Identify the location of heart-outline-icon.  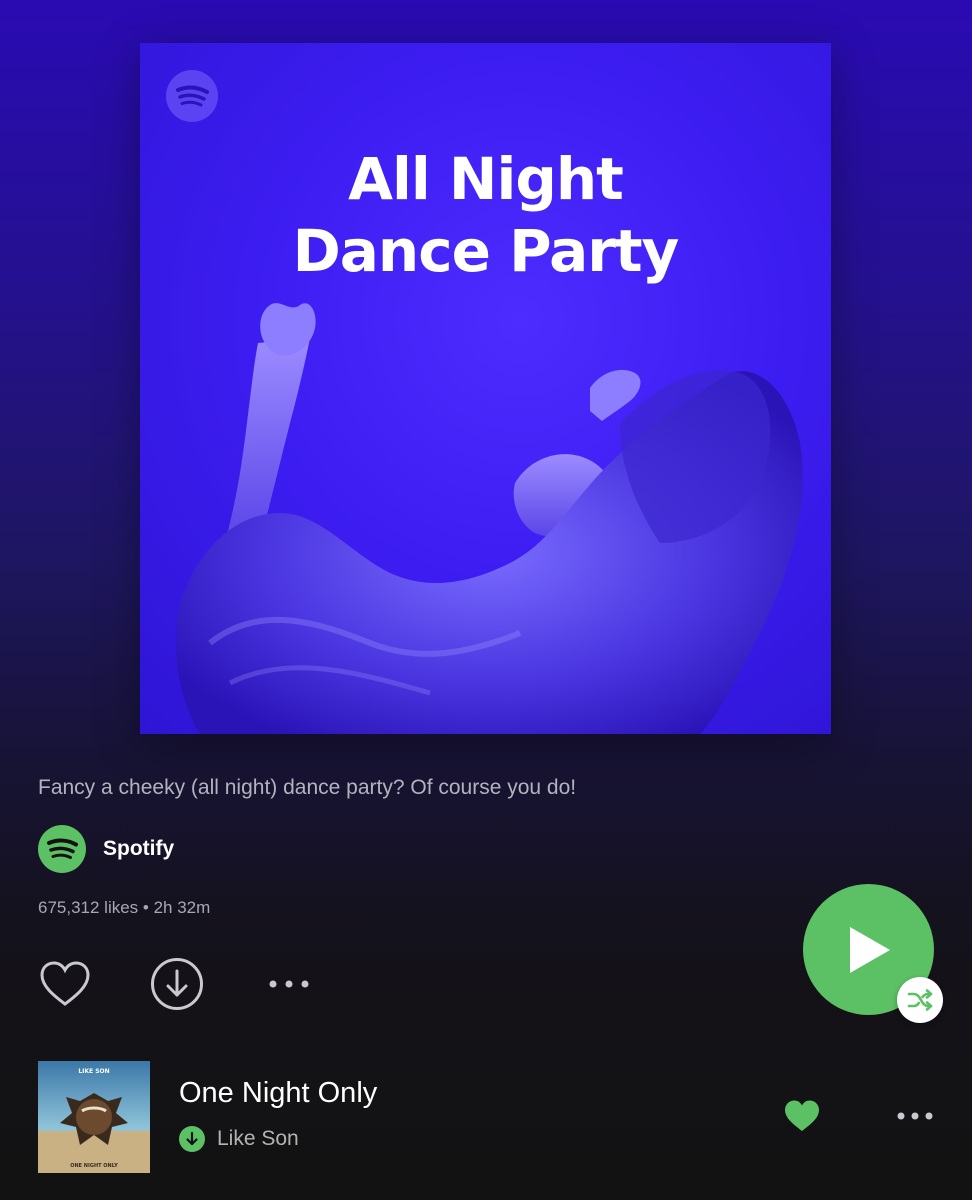
(65, 983).